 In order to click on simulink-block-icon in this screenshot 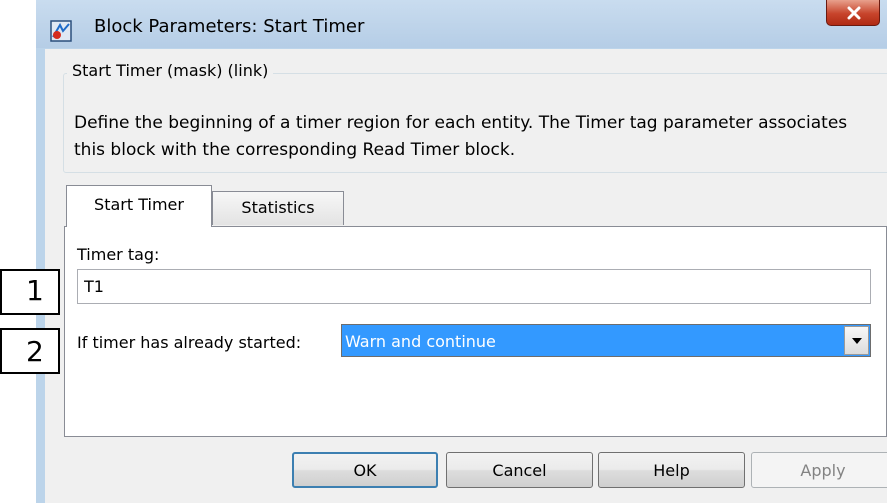, I will do `click(61, 31)`.